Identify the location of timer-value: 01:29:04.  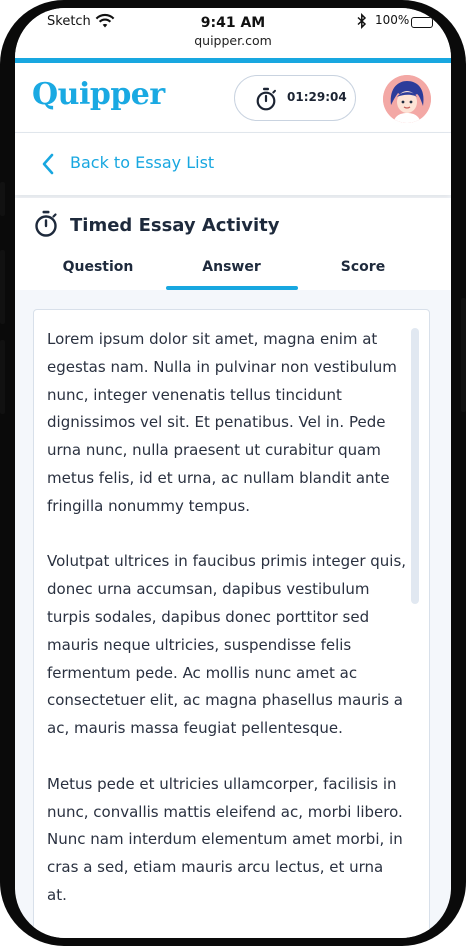
(317, 97).